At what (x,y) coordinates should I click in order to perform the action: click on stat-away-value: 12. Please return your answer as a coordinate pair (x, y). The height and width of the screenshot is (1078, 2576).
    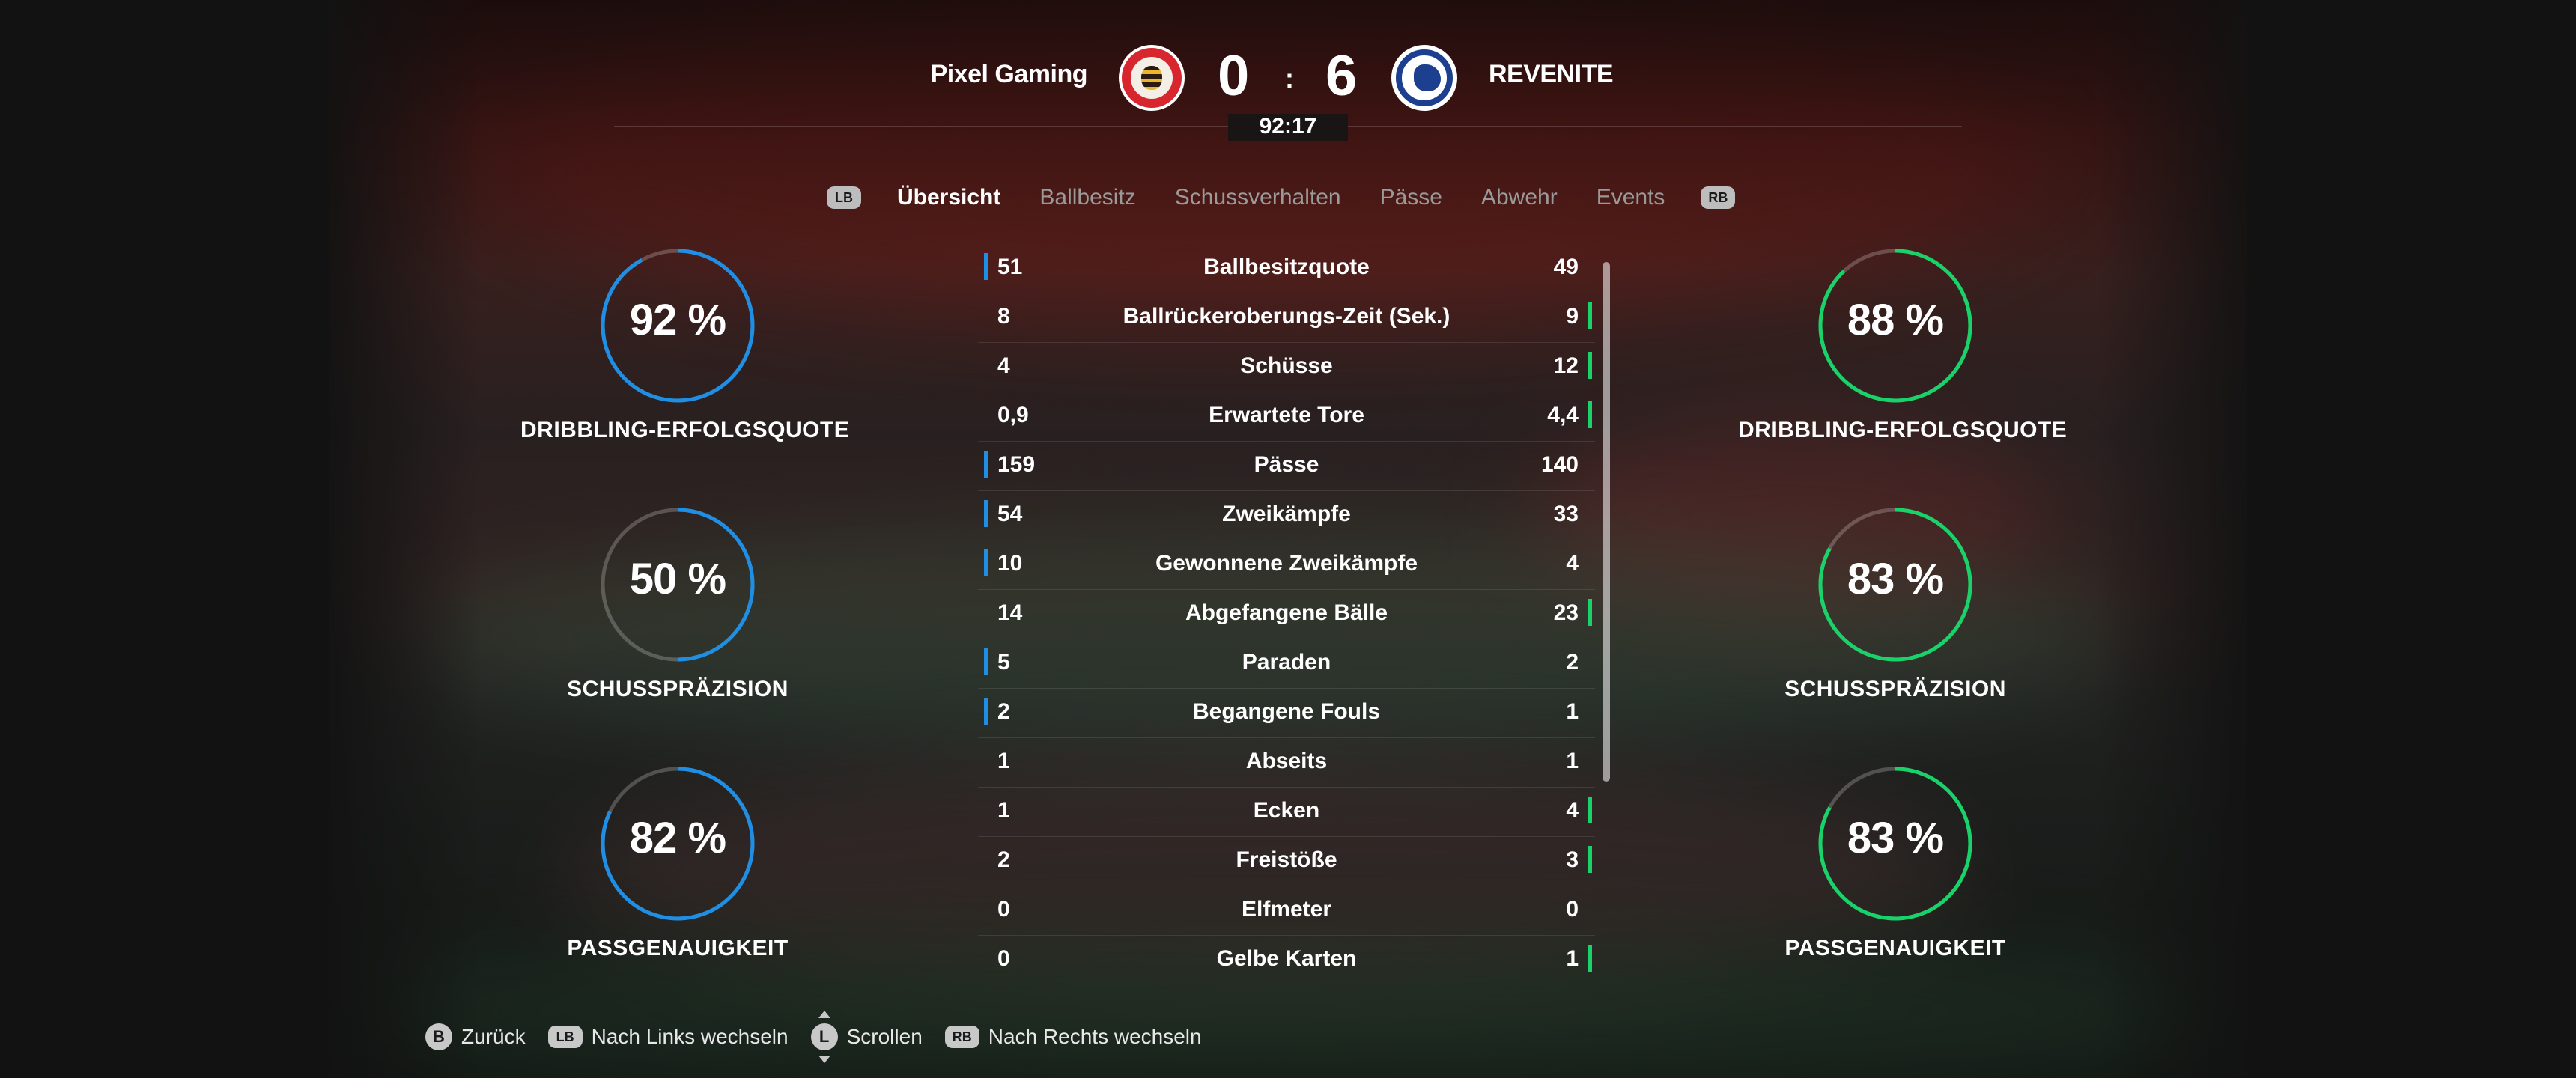
    Looking at the image, I should click on (1566, 365).